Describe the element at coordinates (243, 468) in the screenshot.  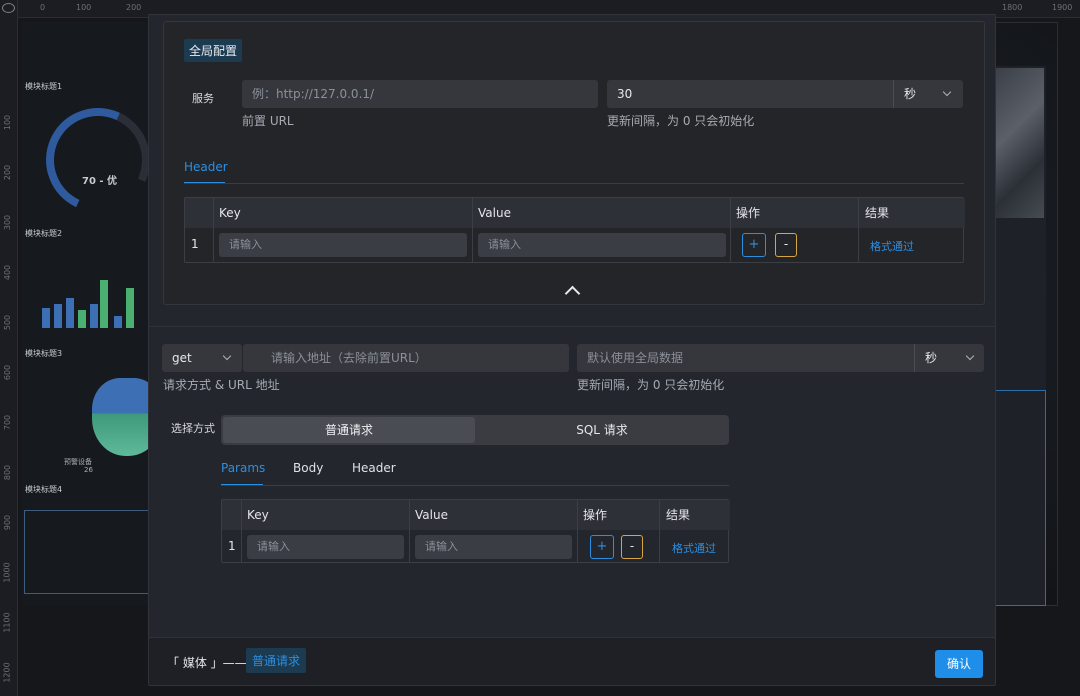
I see `tab-params: Params` at that location.